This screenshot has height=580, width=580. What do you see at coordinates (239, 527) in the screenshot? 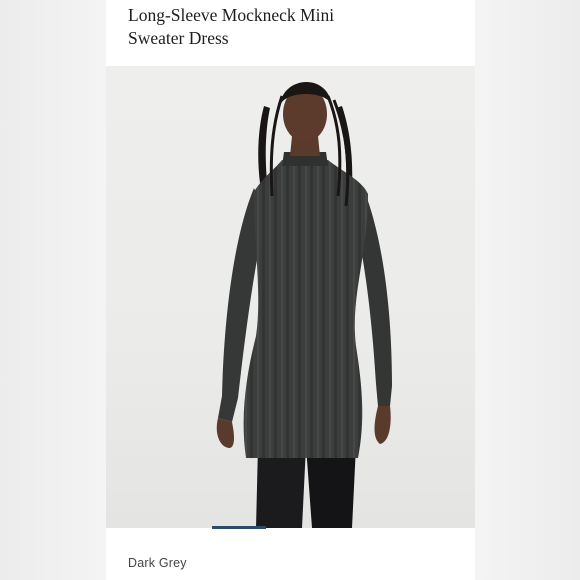
I see `image-carousel-indicator` at bounding box center [239, 527].